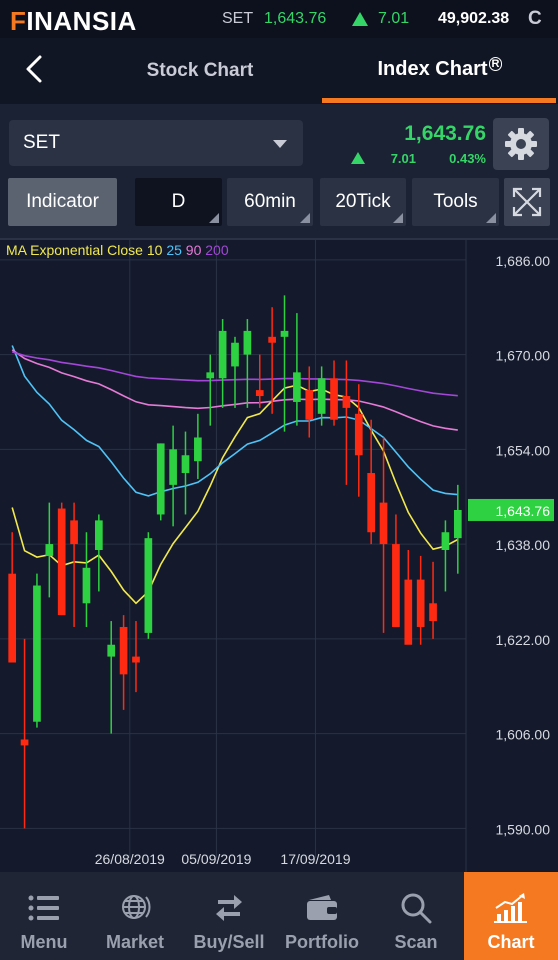 The width and height of the screenshot is (558, 960). What do you see at coordinates (474, 18) in the screenshot?
I see `index-volume: 49,902.38` at bounding box center [474, 18].